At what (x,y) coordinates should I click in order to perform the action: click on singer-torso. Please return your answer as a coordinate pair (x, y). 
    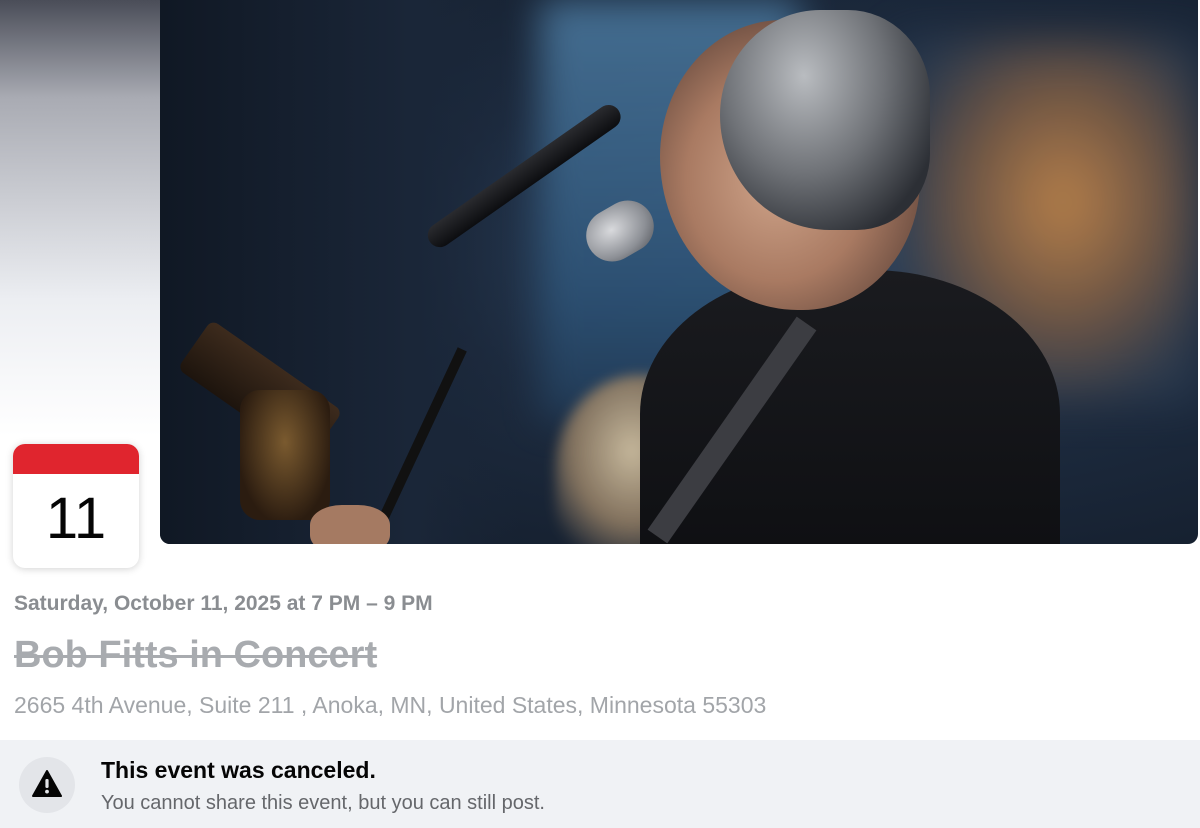
    Looking at the image, I should click on (850, 407).